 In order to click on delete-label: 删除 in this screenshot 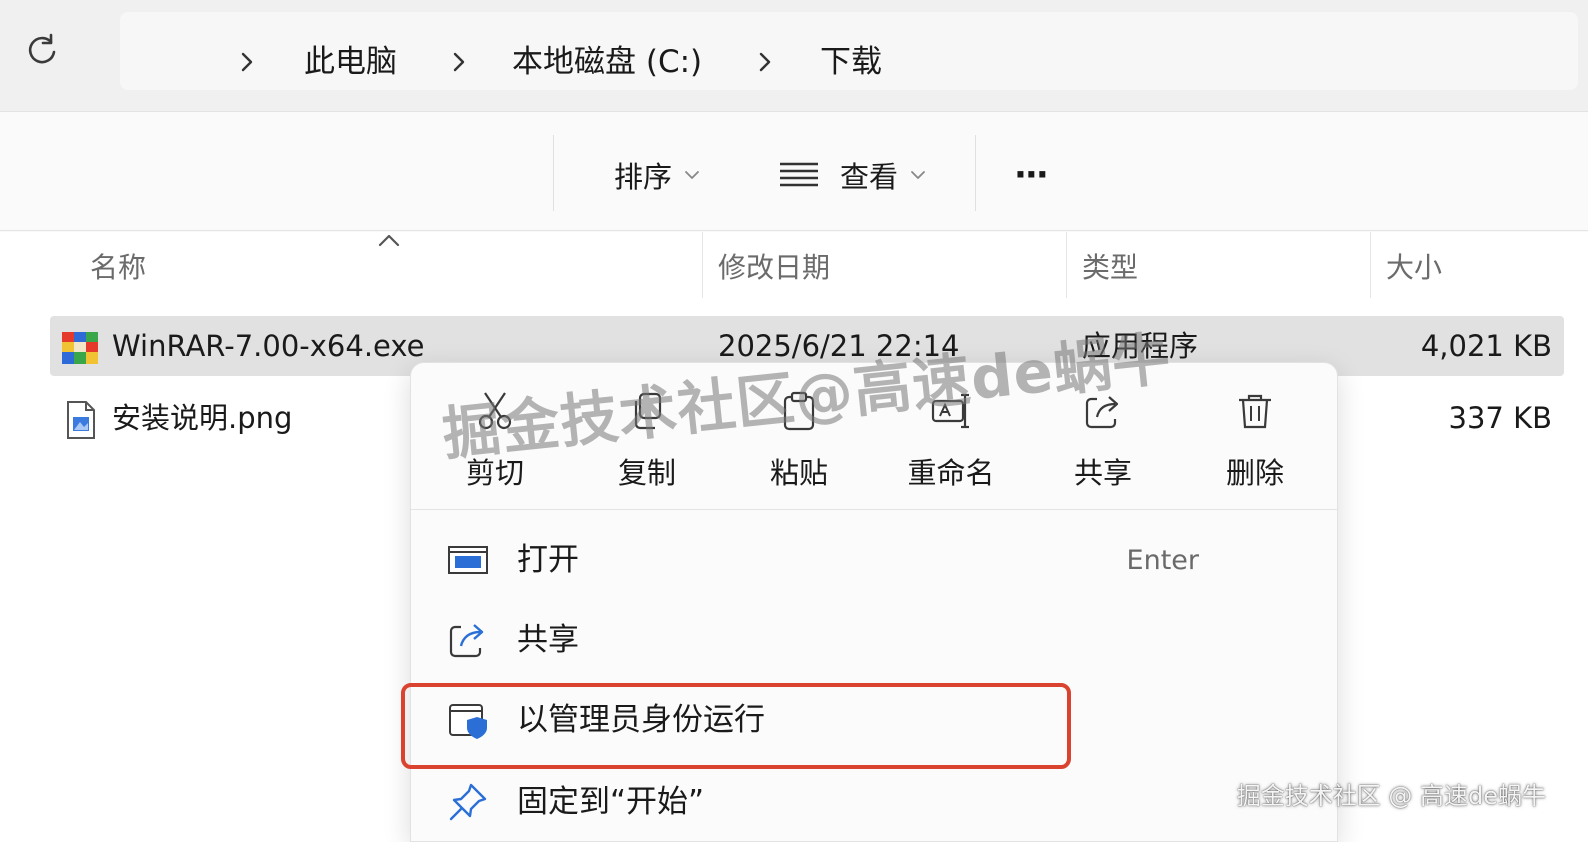, I will do `click(1254, 473)`.